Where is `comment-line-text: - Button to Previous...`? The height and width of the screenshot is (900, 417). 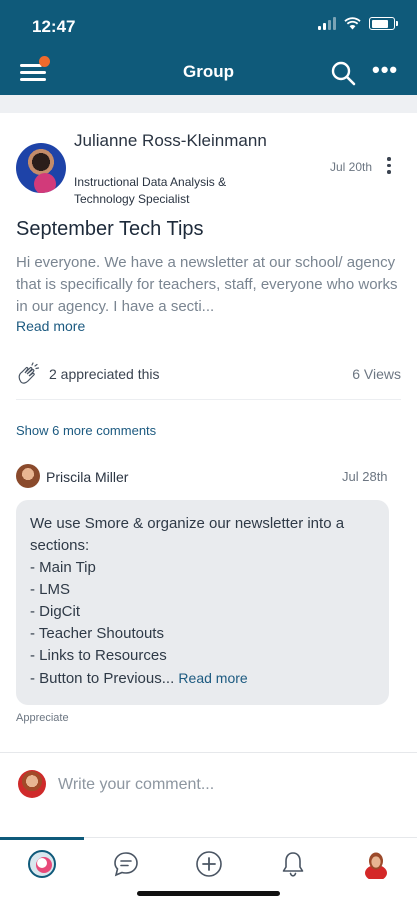 comment-line-text: - Button to Previous... is located at coordinates (102, 678).